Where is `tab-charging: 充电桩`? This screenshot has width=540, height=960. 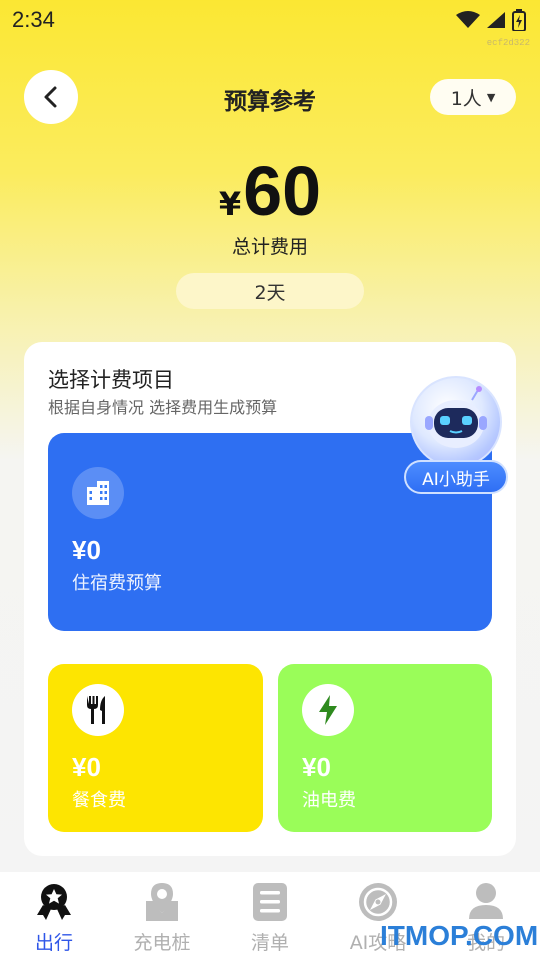 tab-charging: 充电桩 is located at coordinates (162, 916).